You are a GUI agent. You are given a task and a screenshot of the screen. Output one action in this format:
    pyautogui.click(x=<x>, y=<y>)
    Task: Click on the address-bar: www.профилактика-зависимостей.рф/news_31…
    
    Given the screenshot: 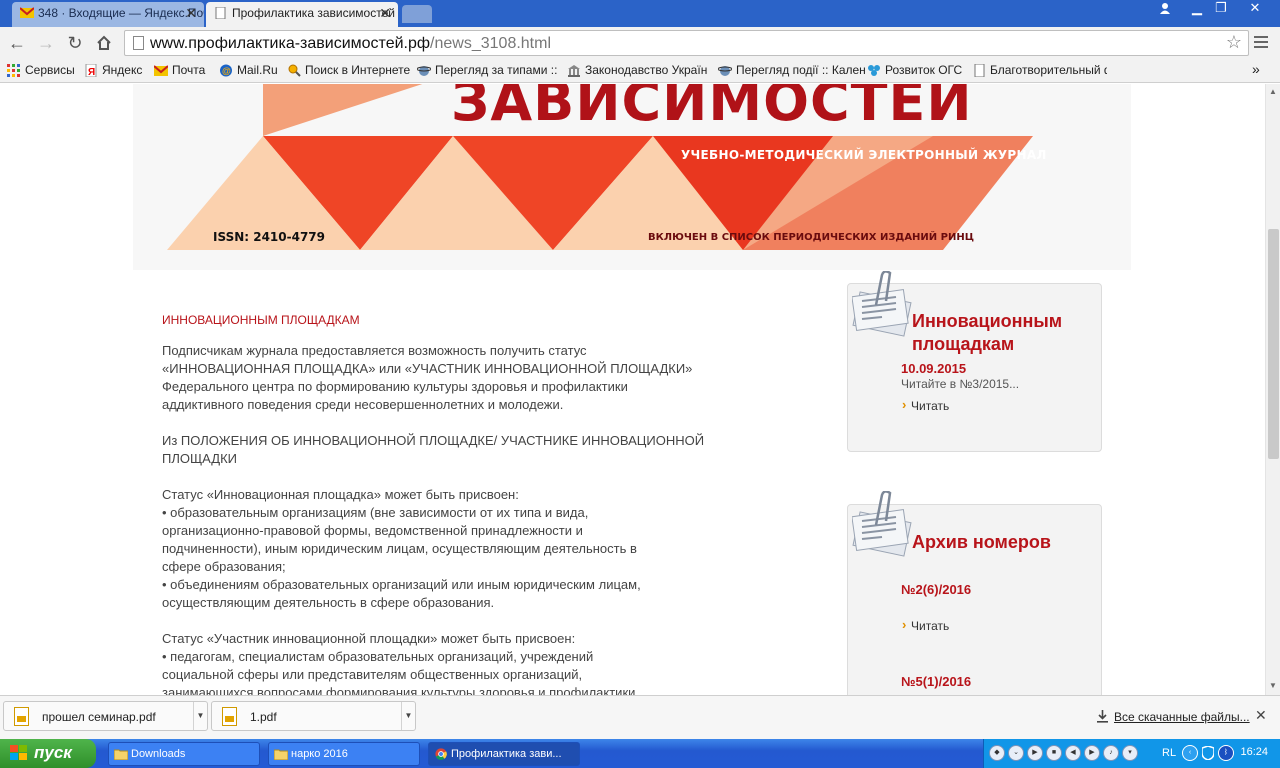 What is the action you would take?
    pyautogui.click(x=686, y=43)
    